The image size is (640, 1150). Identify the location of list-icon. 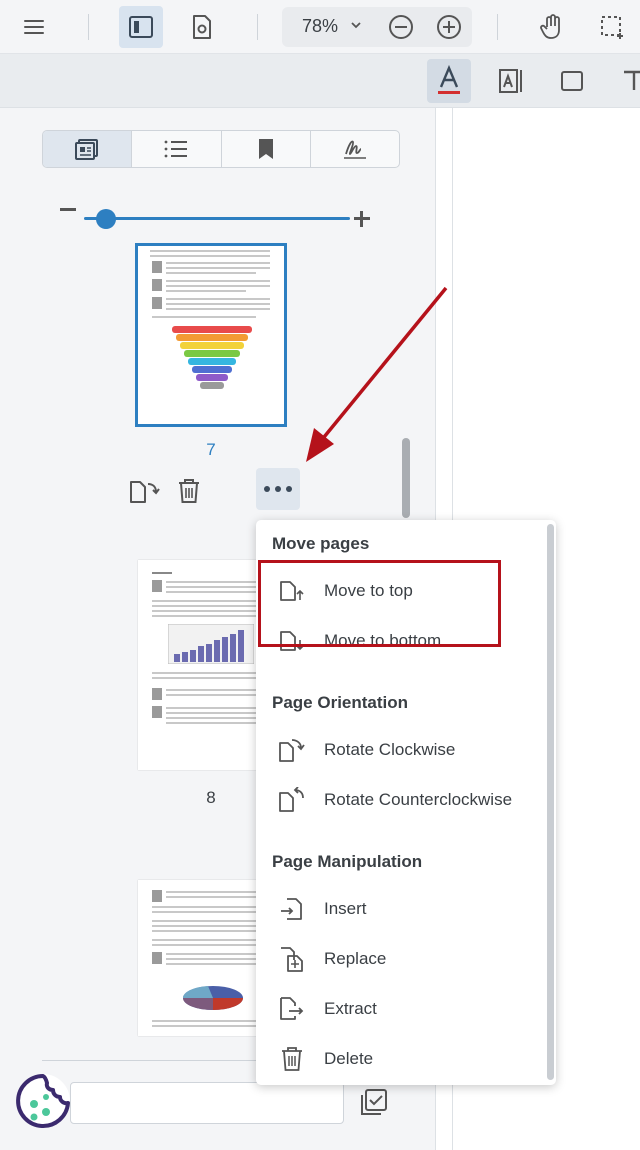
(176, 149).